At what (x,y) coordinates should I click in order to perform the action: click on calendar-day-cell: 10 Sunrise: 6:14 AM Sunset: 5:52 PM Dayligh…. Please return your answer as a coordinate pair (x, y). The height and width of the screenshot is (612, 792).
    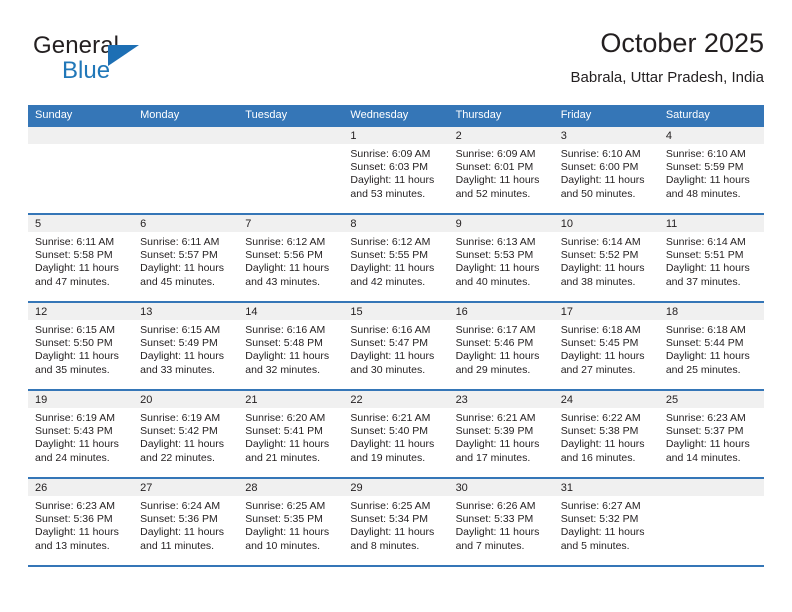
    Looking at the image, I should click on (606, 257).